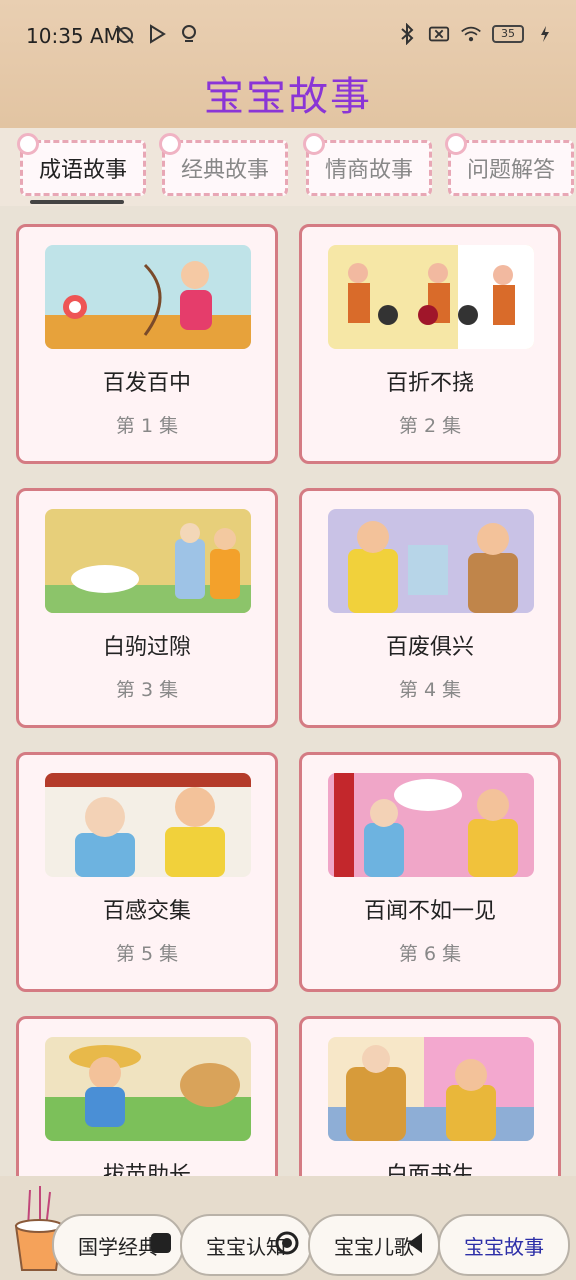 The image size is (576, 1280). Describe the element at coordinates (429, 1169) in the screenshot. I see `card-title: 白面书生` at that location.